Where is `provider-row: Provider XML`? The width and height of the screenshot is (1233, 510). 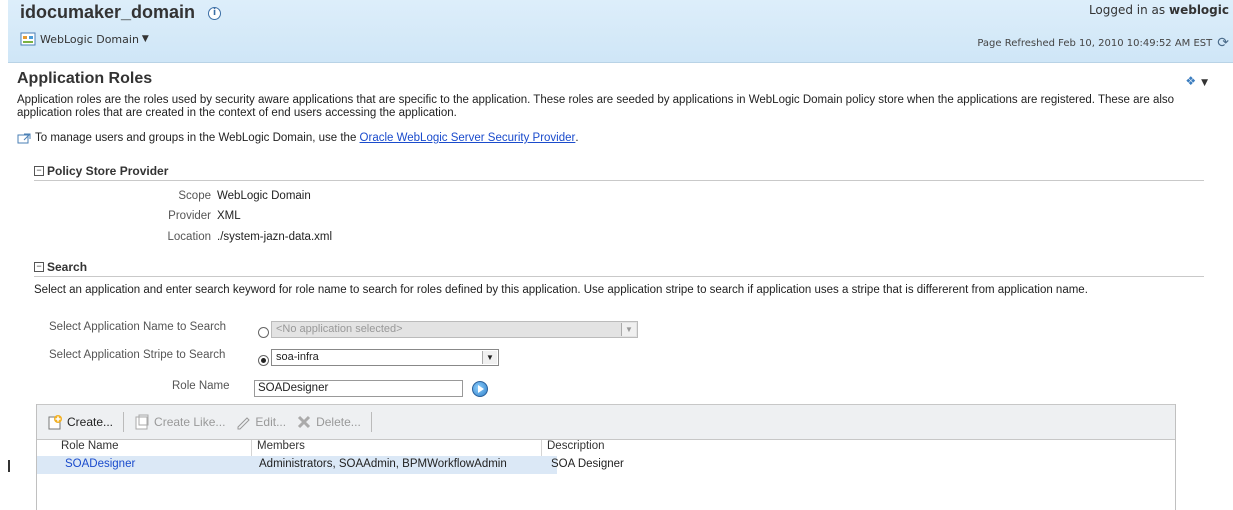
provider-row: Provider XML is located at coordinates (120, 217).